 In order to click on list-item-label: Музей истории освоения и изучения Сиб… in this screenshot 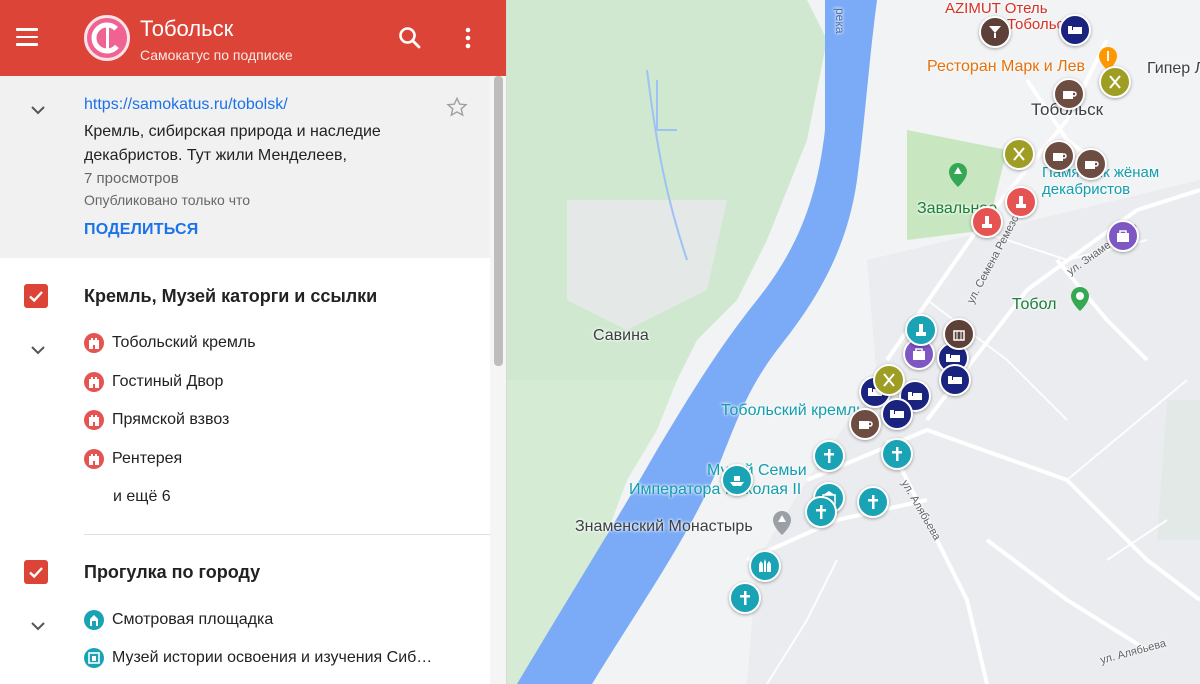, I will do `click(272, 657)`.